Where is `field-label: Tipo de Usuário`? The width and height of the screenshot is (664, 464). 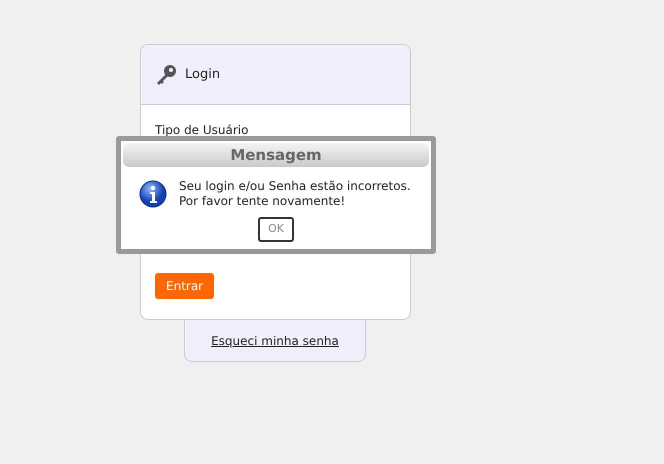
field-label: Tipo de Usuário is located at coordinates (202, 130).